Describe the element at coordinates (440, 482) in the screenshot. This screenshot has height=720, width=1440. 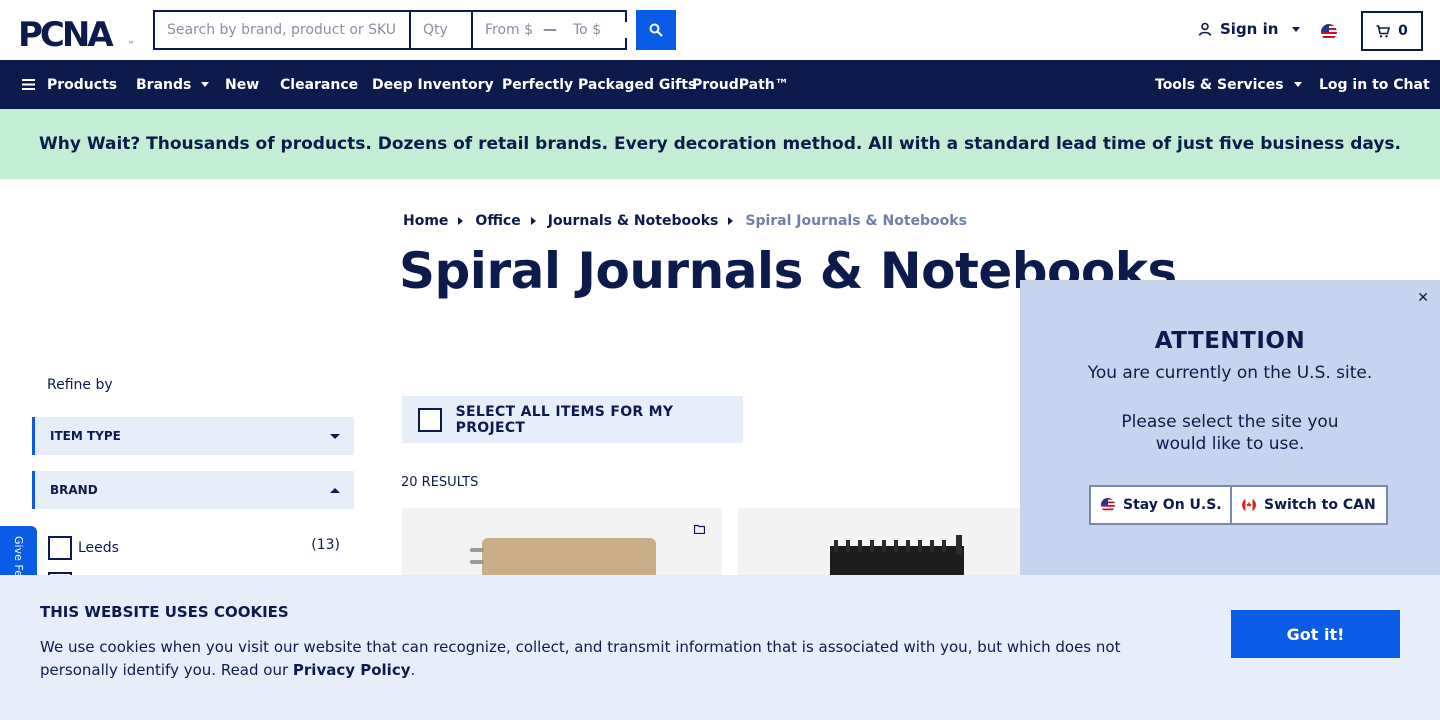
I see `results-count: 20 RESULTS` at that location.